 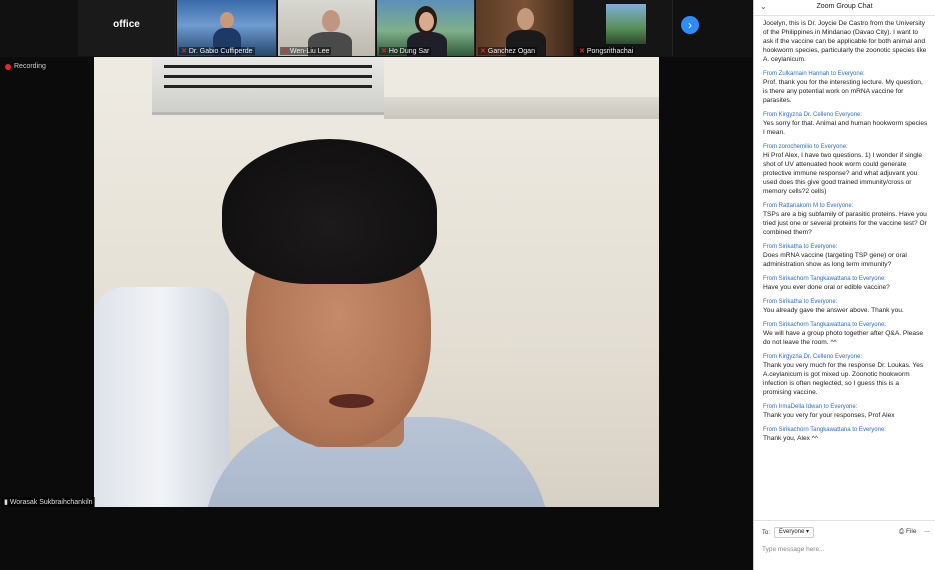 I want to click on participant-name-2: ✕ Wen-Liu Lee, so click(x=306, y=51).